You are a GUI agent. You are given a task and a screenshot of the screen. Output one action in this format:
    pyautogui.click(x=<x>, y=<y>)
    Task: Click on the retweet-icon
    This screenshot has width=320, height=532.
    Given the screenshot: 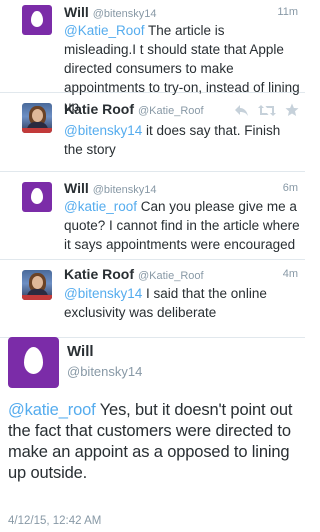 What is the action you would take?
    pyautogui.click(x=267, y=110)
    